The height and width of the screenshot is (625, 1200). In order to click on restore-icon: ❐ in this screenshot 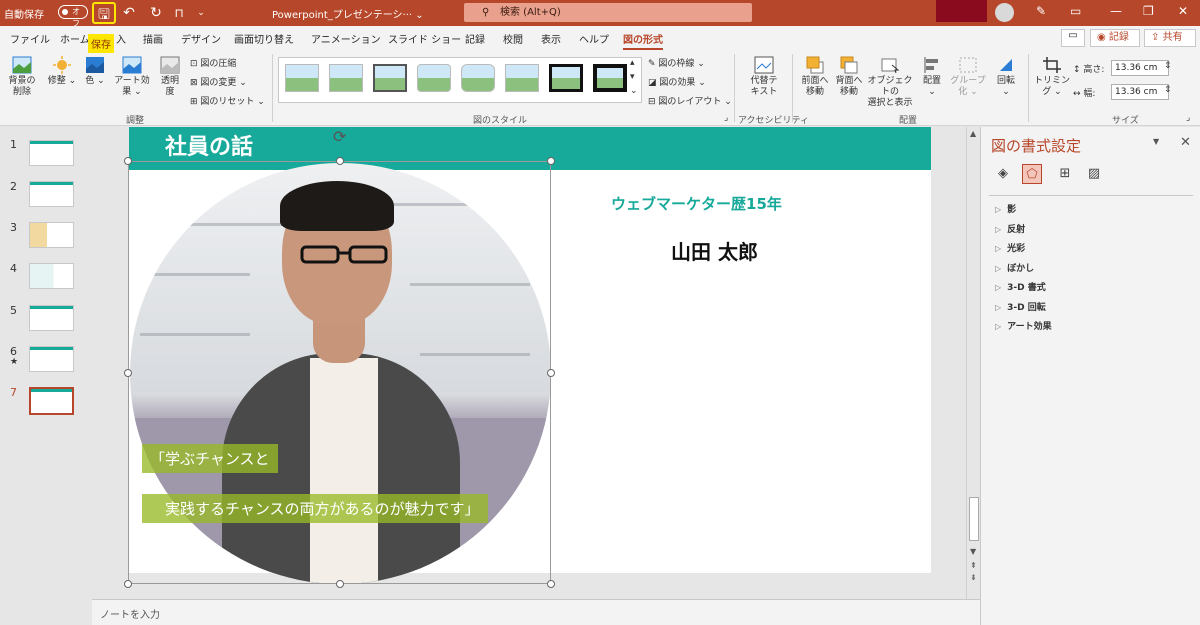, I will do `click(1148, 11)`.